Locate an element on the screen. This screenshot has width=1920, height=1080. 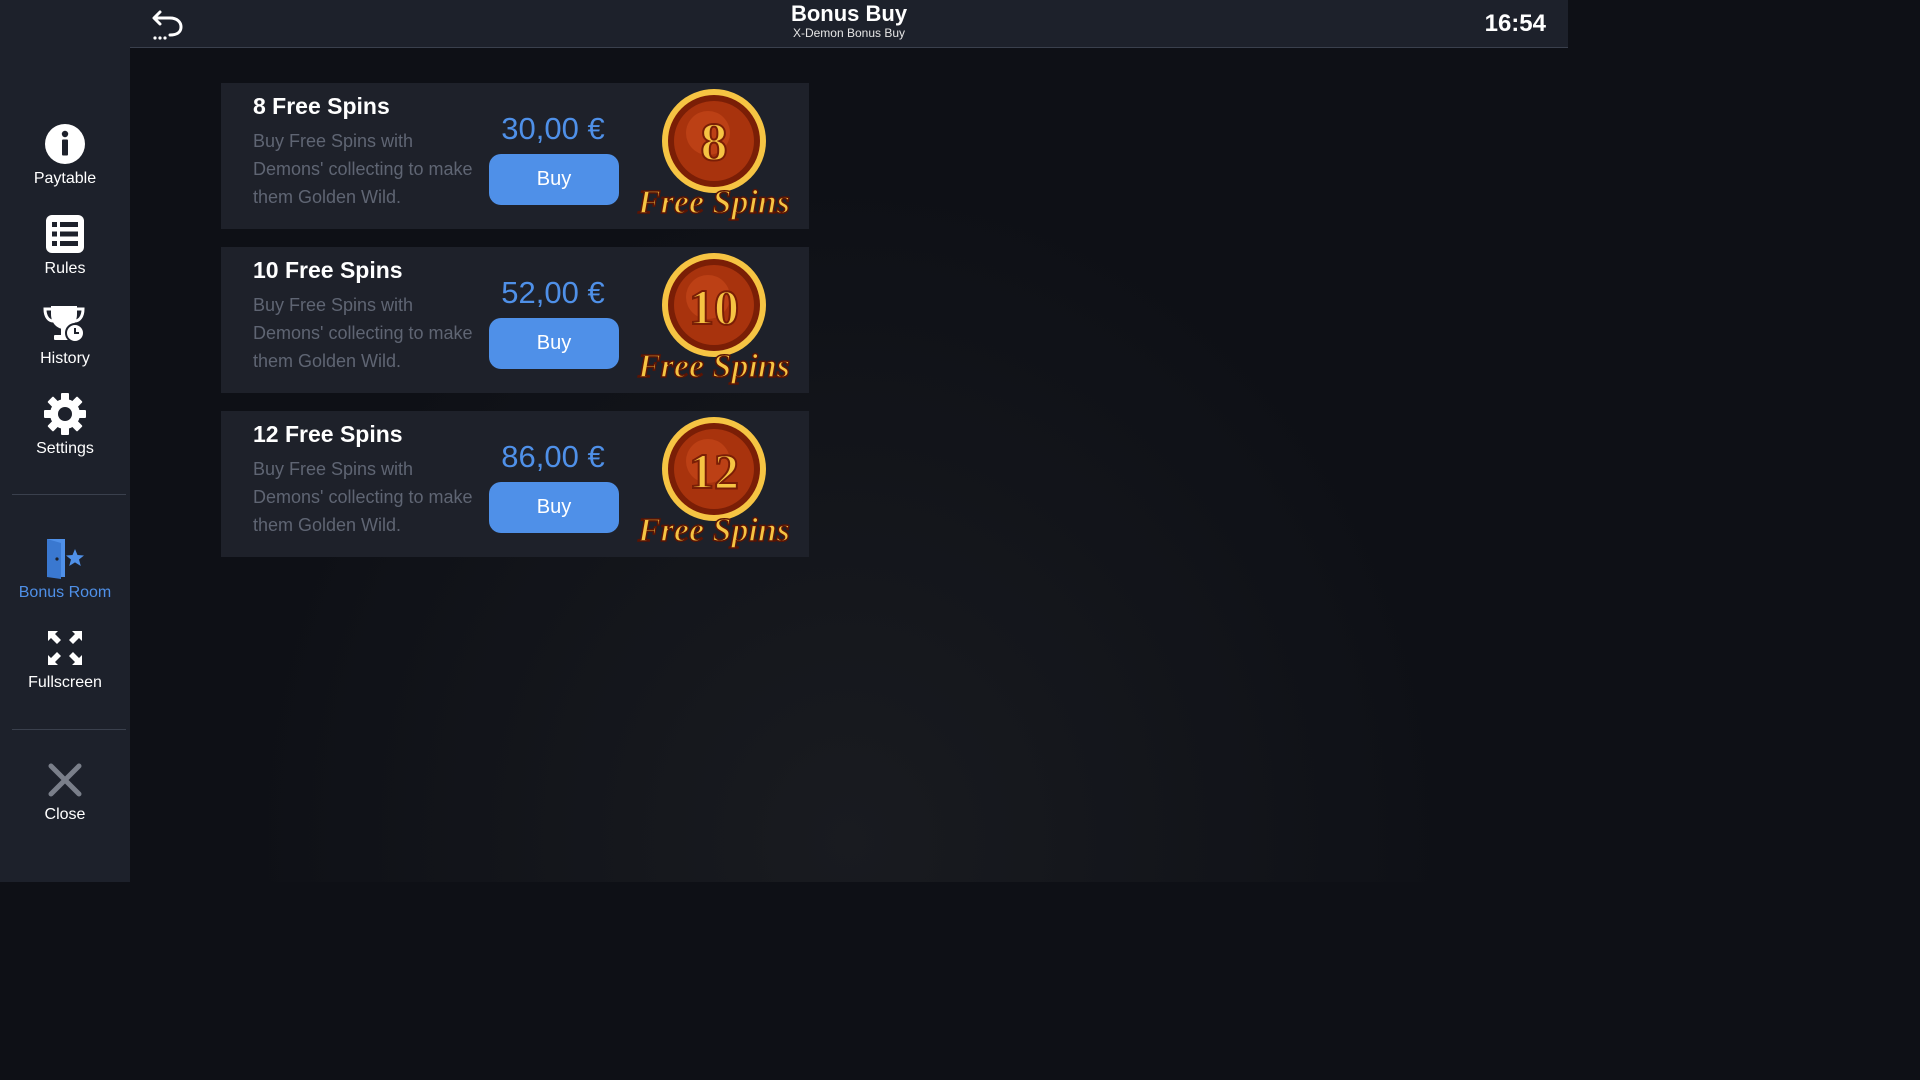
info-icon is located at coordinates (65, 144).